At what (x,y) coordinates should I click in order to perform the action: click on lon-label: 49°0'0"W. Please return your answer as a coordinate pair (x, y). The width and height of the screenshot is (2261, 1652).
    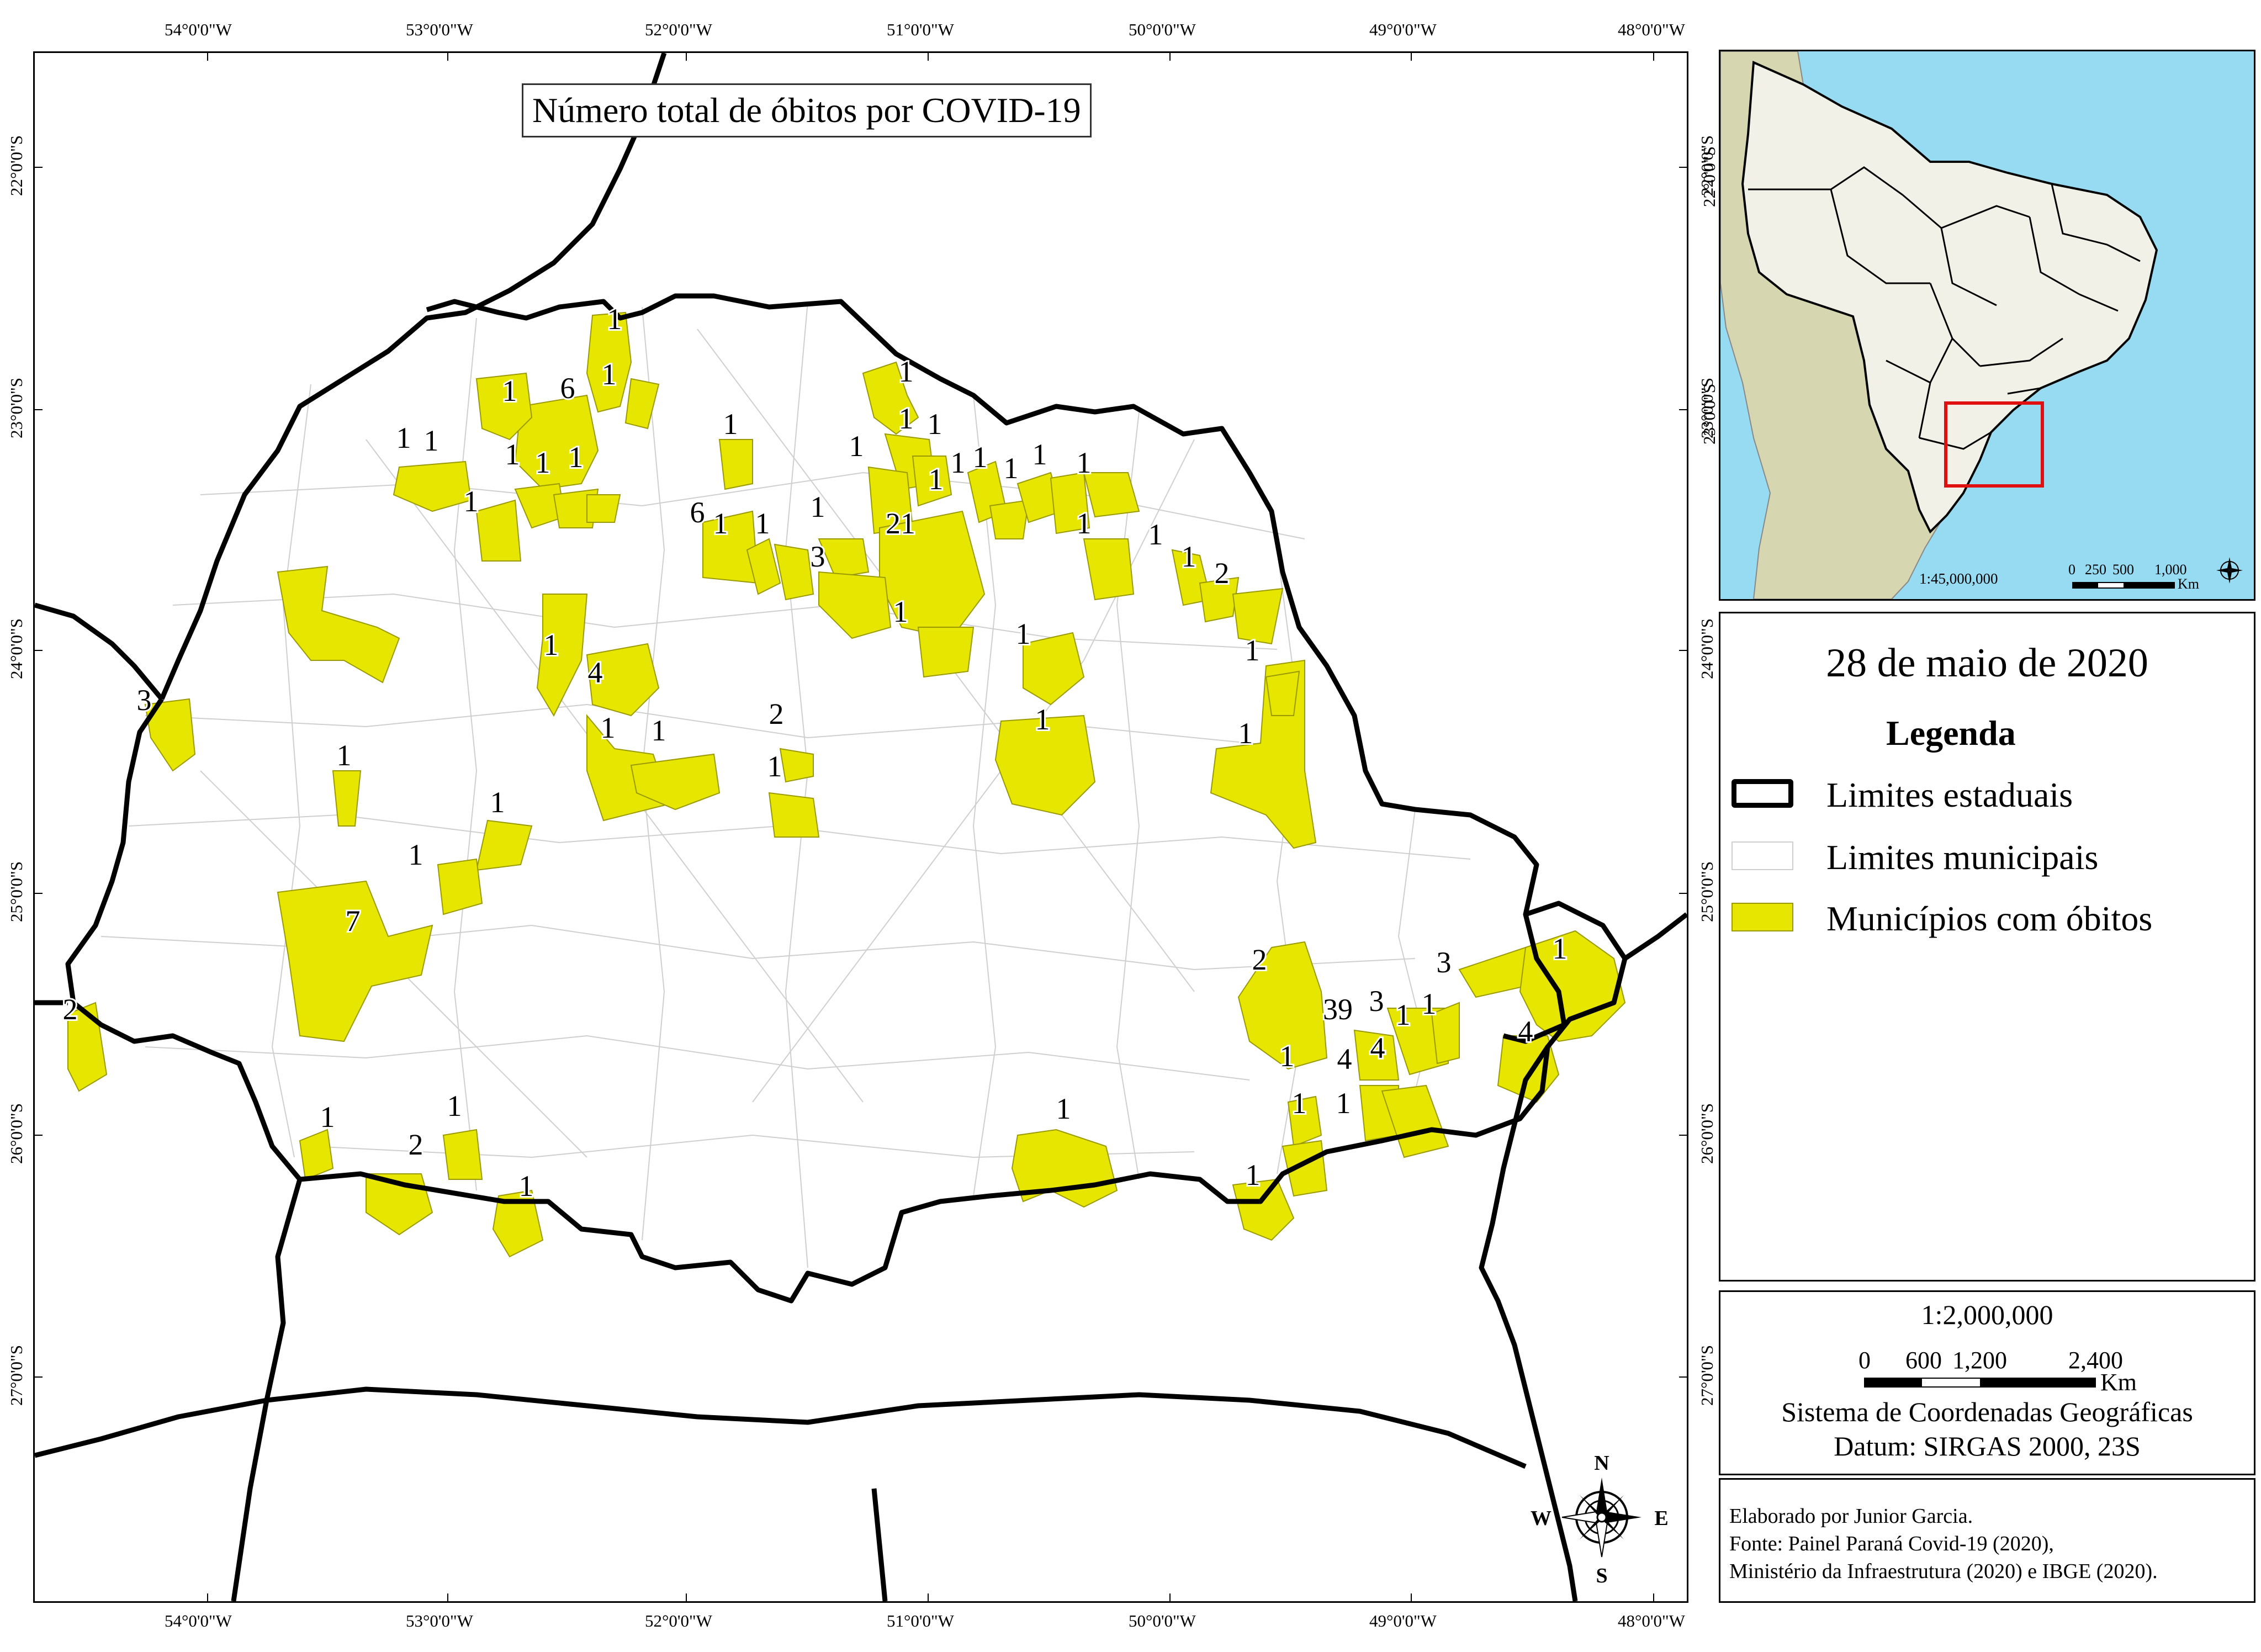
    Looking at the image, I should click on (1403, 29).